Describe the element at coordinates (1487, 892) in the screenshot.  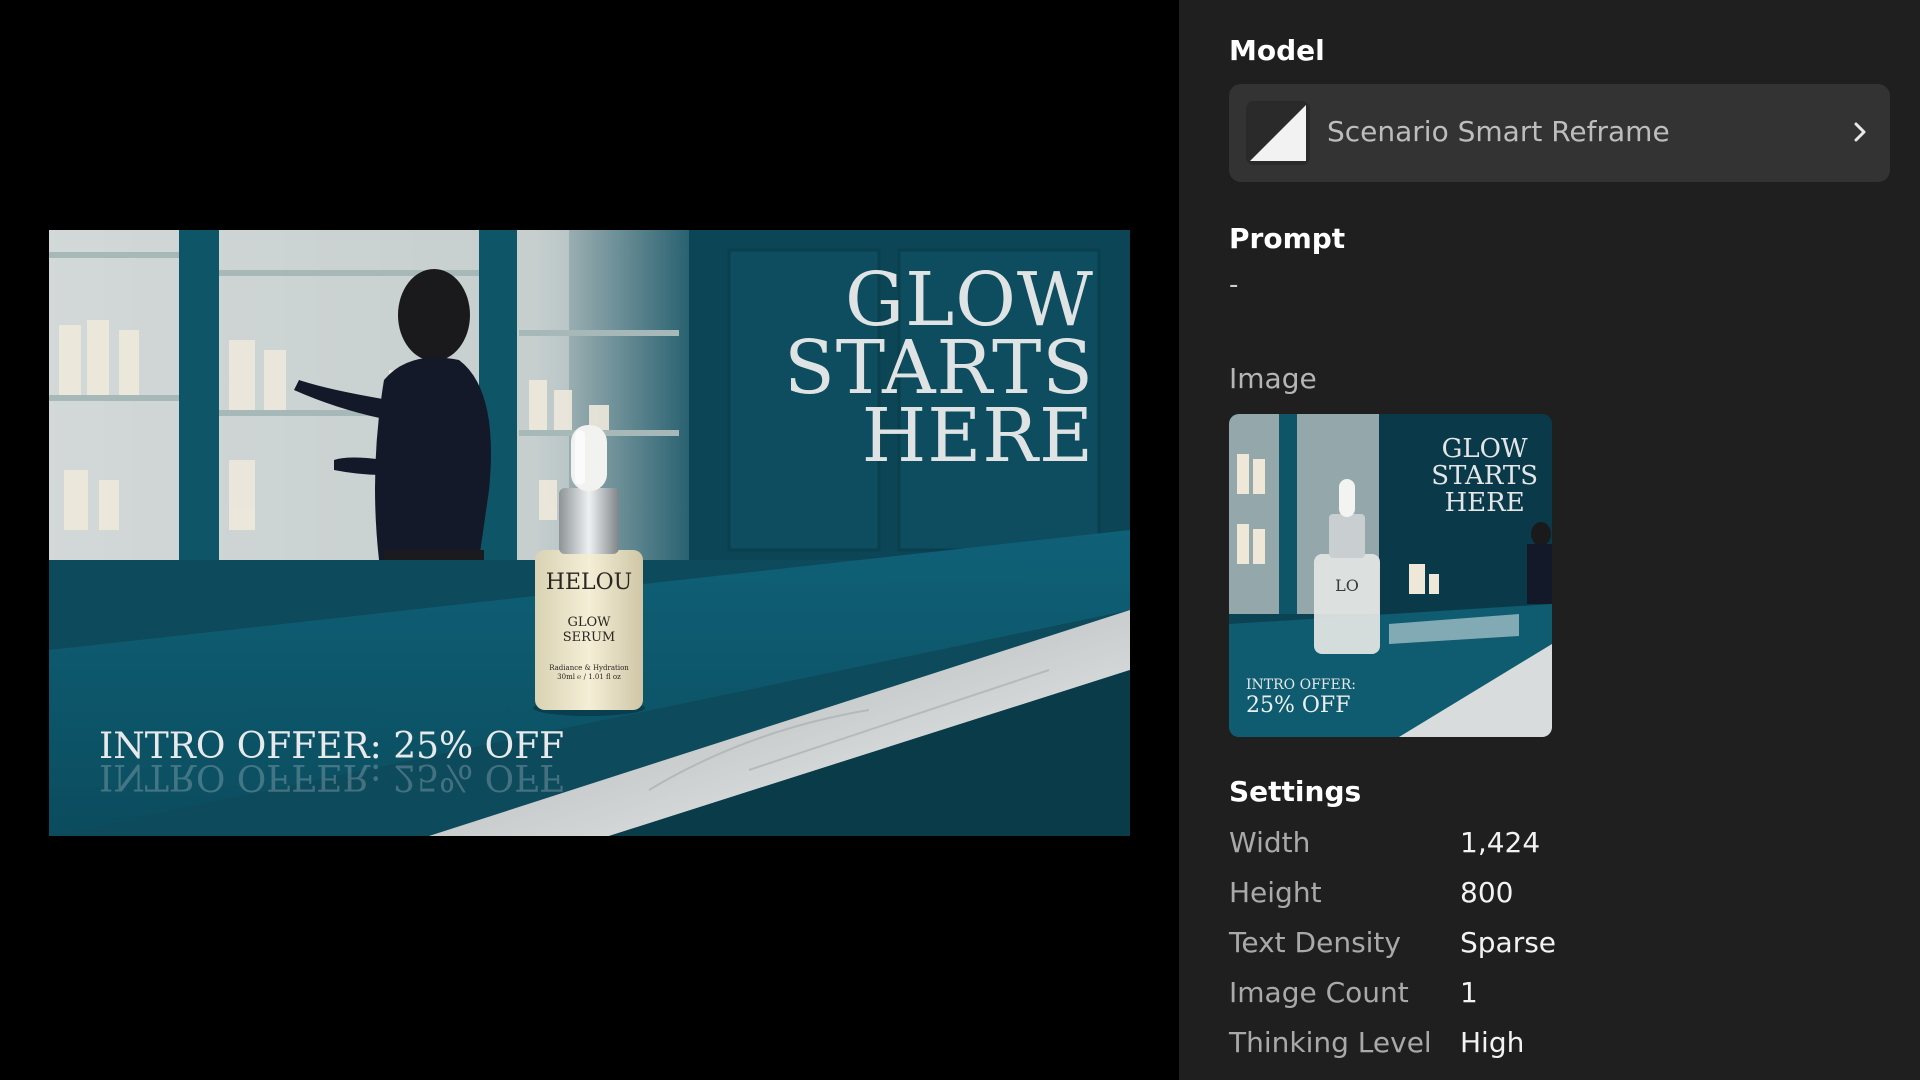
I see `setting-value: 800` at that location.